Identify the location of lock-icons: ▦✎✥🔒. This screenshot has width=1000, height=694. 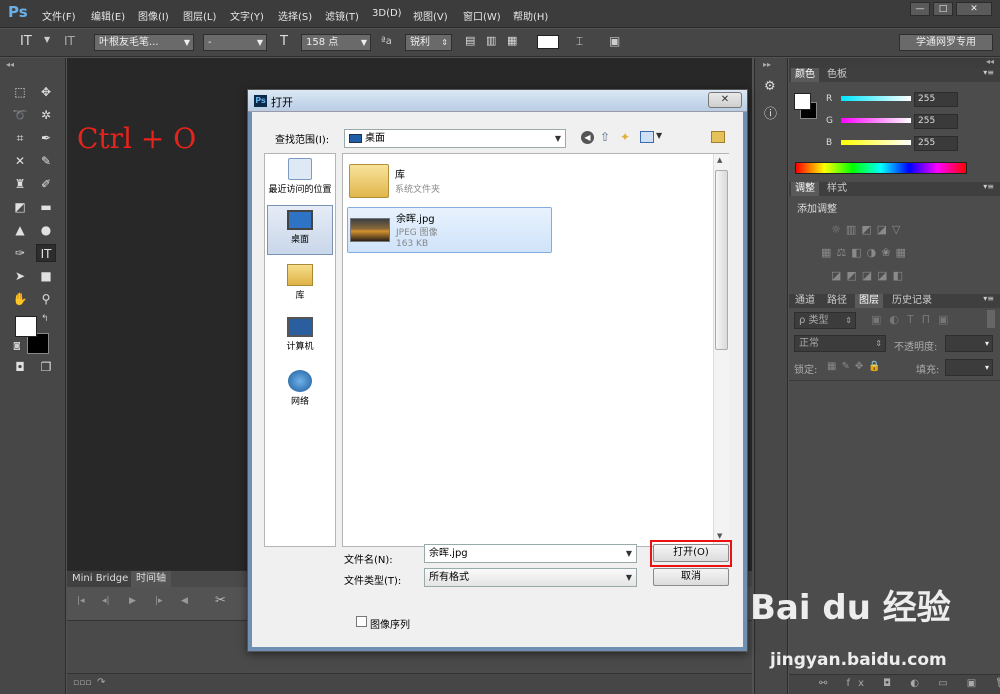
(856, 366).